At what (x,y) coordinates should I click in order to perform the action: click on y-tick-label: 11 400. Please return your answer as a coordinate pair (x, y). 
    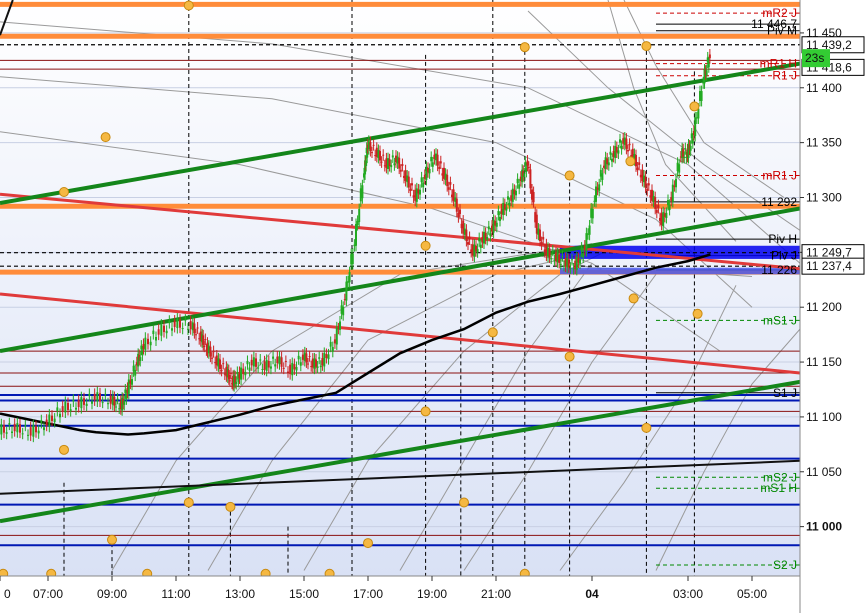
    Looking at the image, I should click on (824, 88).